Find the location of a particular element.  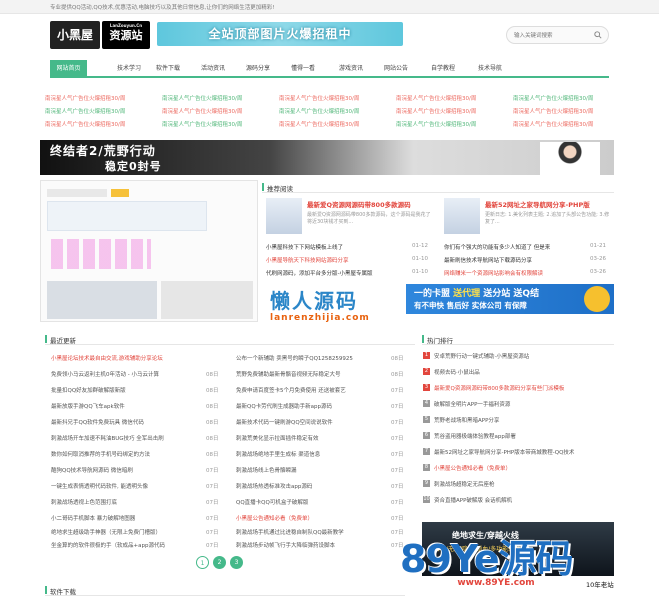

nav-tech: 技术学习 is located at coordinates (129, 69).